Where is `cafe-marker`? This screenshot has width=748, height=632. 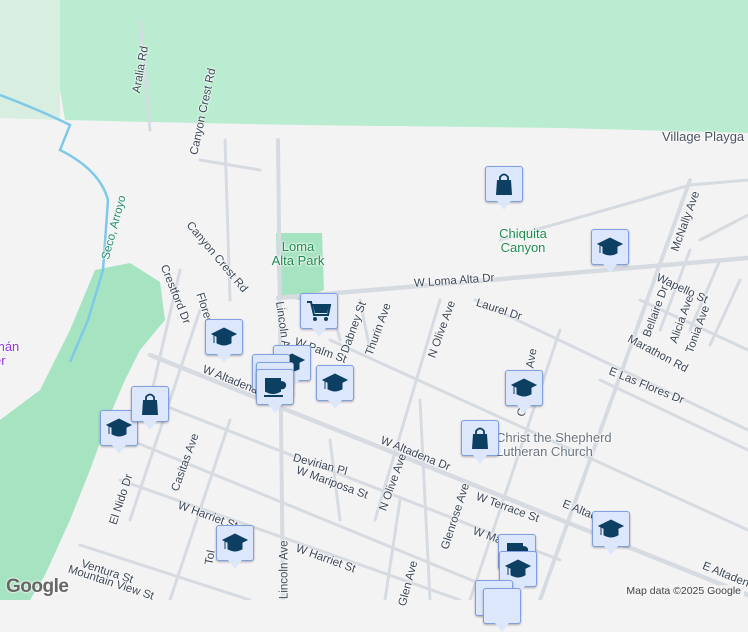 cafe-marker is located at coordinates (275, 391).